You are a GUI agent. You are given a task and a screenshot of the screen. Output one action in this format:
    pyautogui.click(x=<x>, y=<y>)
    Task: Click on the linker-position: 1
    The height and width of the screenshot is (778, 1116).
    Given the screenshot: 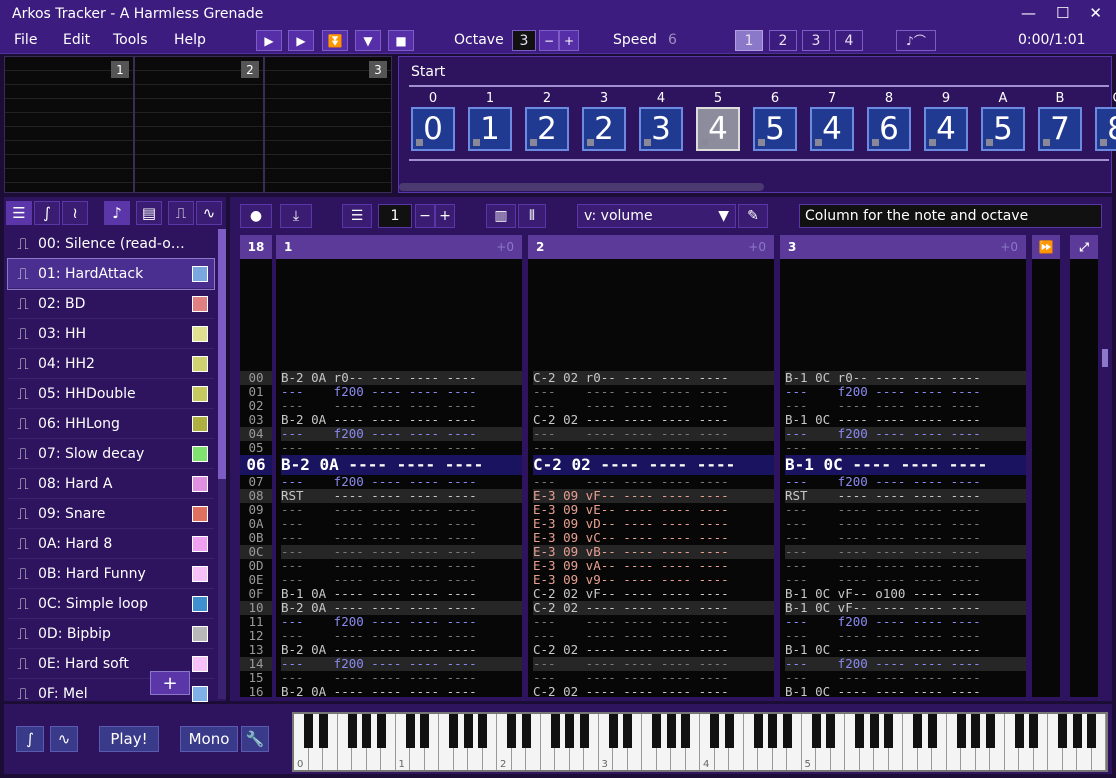 What is the action you would take?
    pyautogui.click(x=490, y=129)
    